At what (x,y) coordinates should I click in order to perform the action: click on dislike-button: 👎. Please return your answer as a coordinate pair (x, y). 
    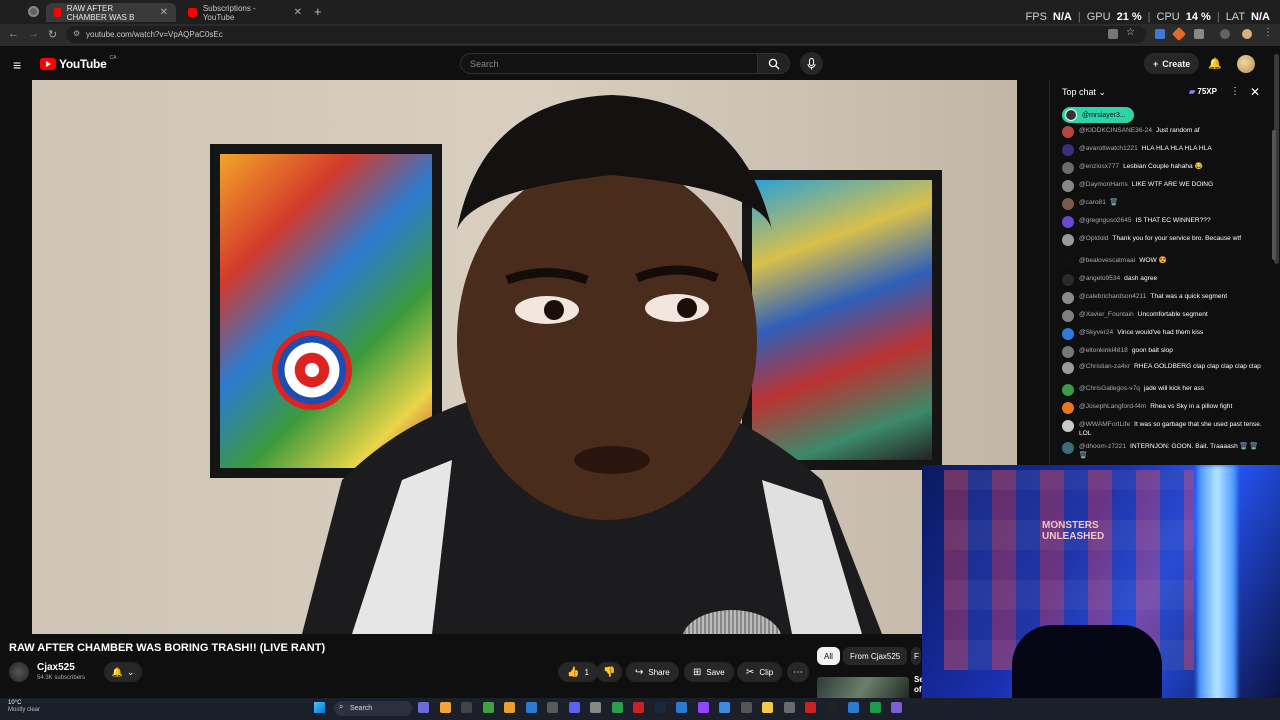
    Looking at the image, I should click on (609, 672).